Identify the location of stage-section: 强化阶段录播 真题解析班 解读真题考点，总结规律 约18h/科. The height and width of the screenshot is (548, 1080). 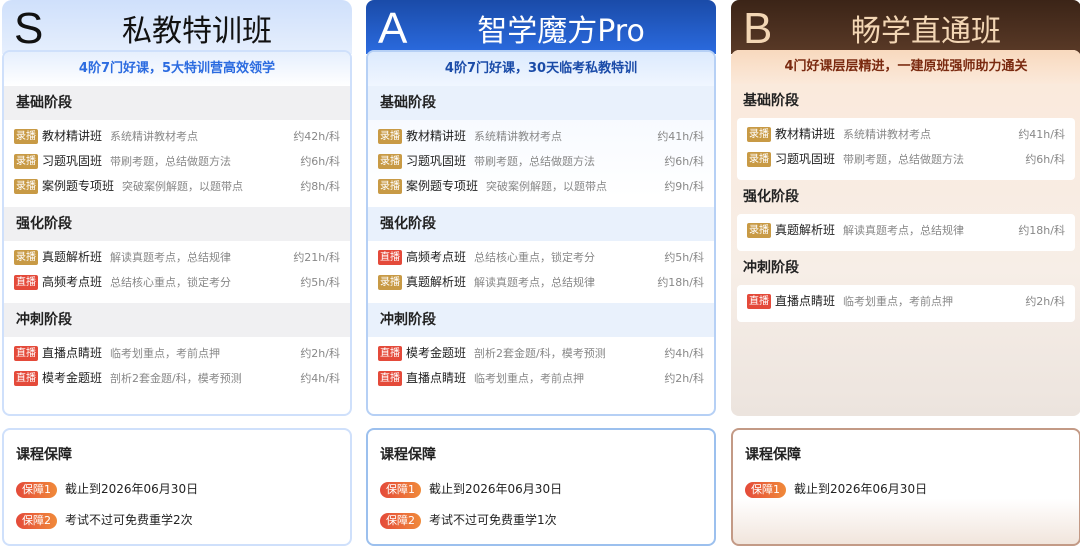
(905, 215).